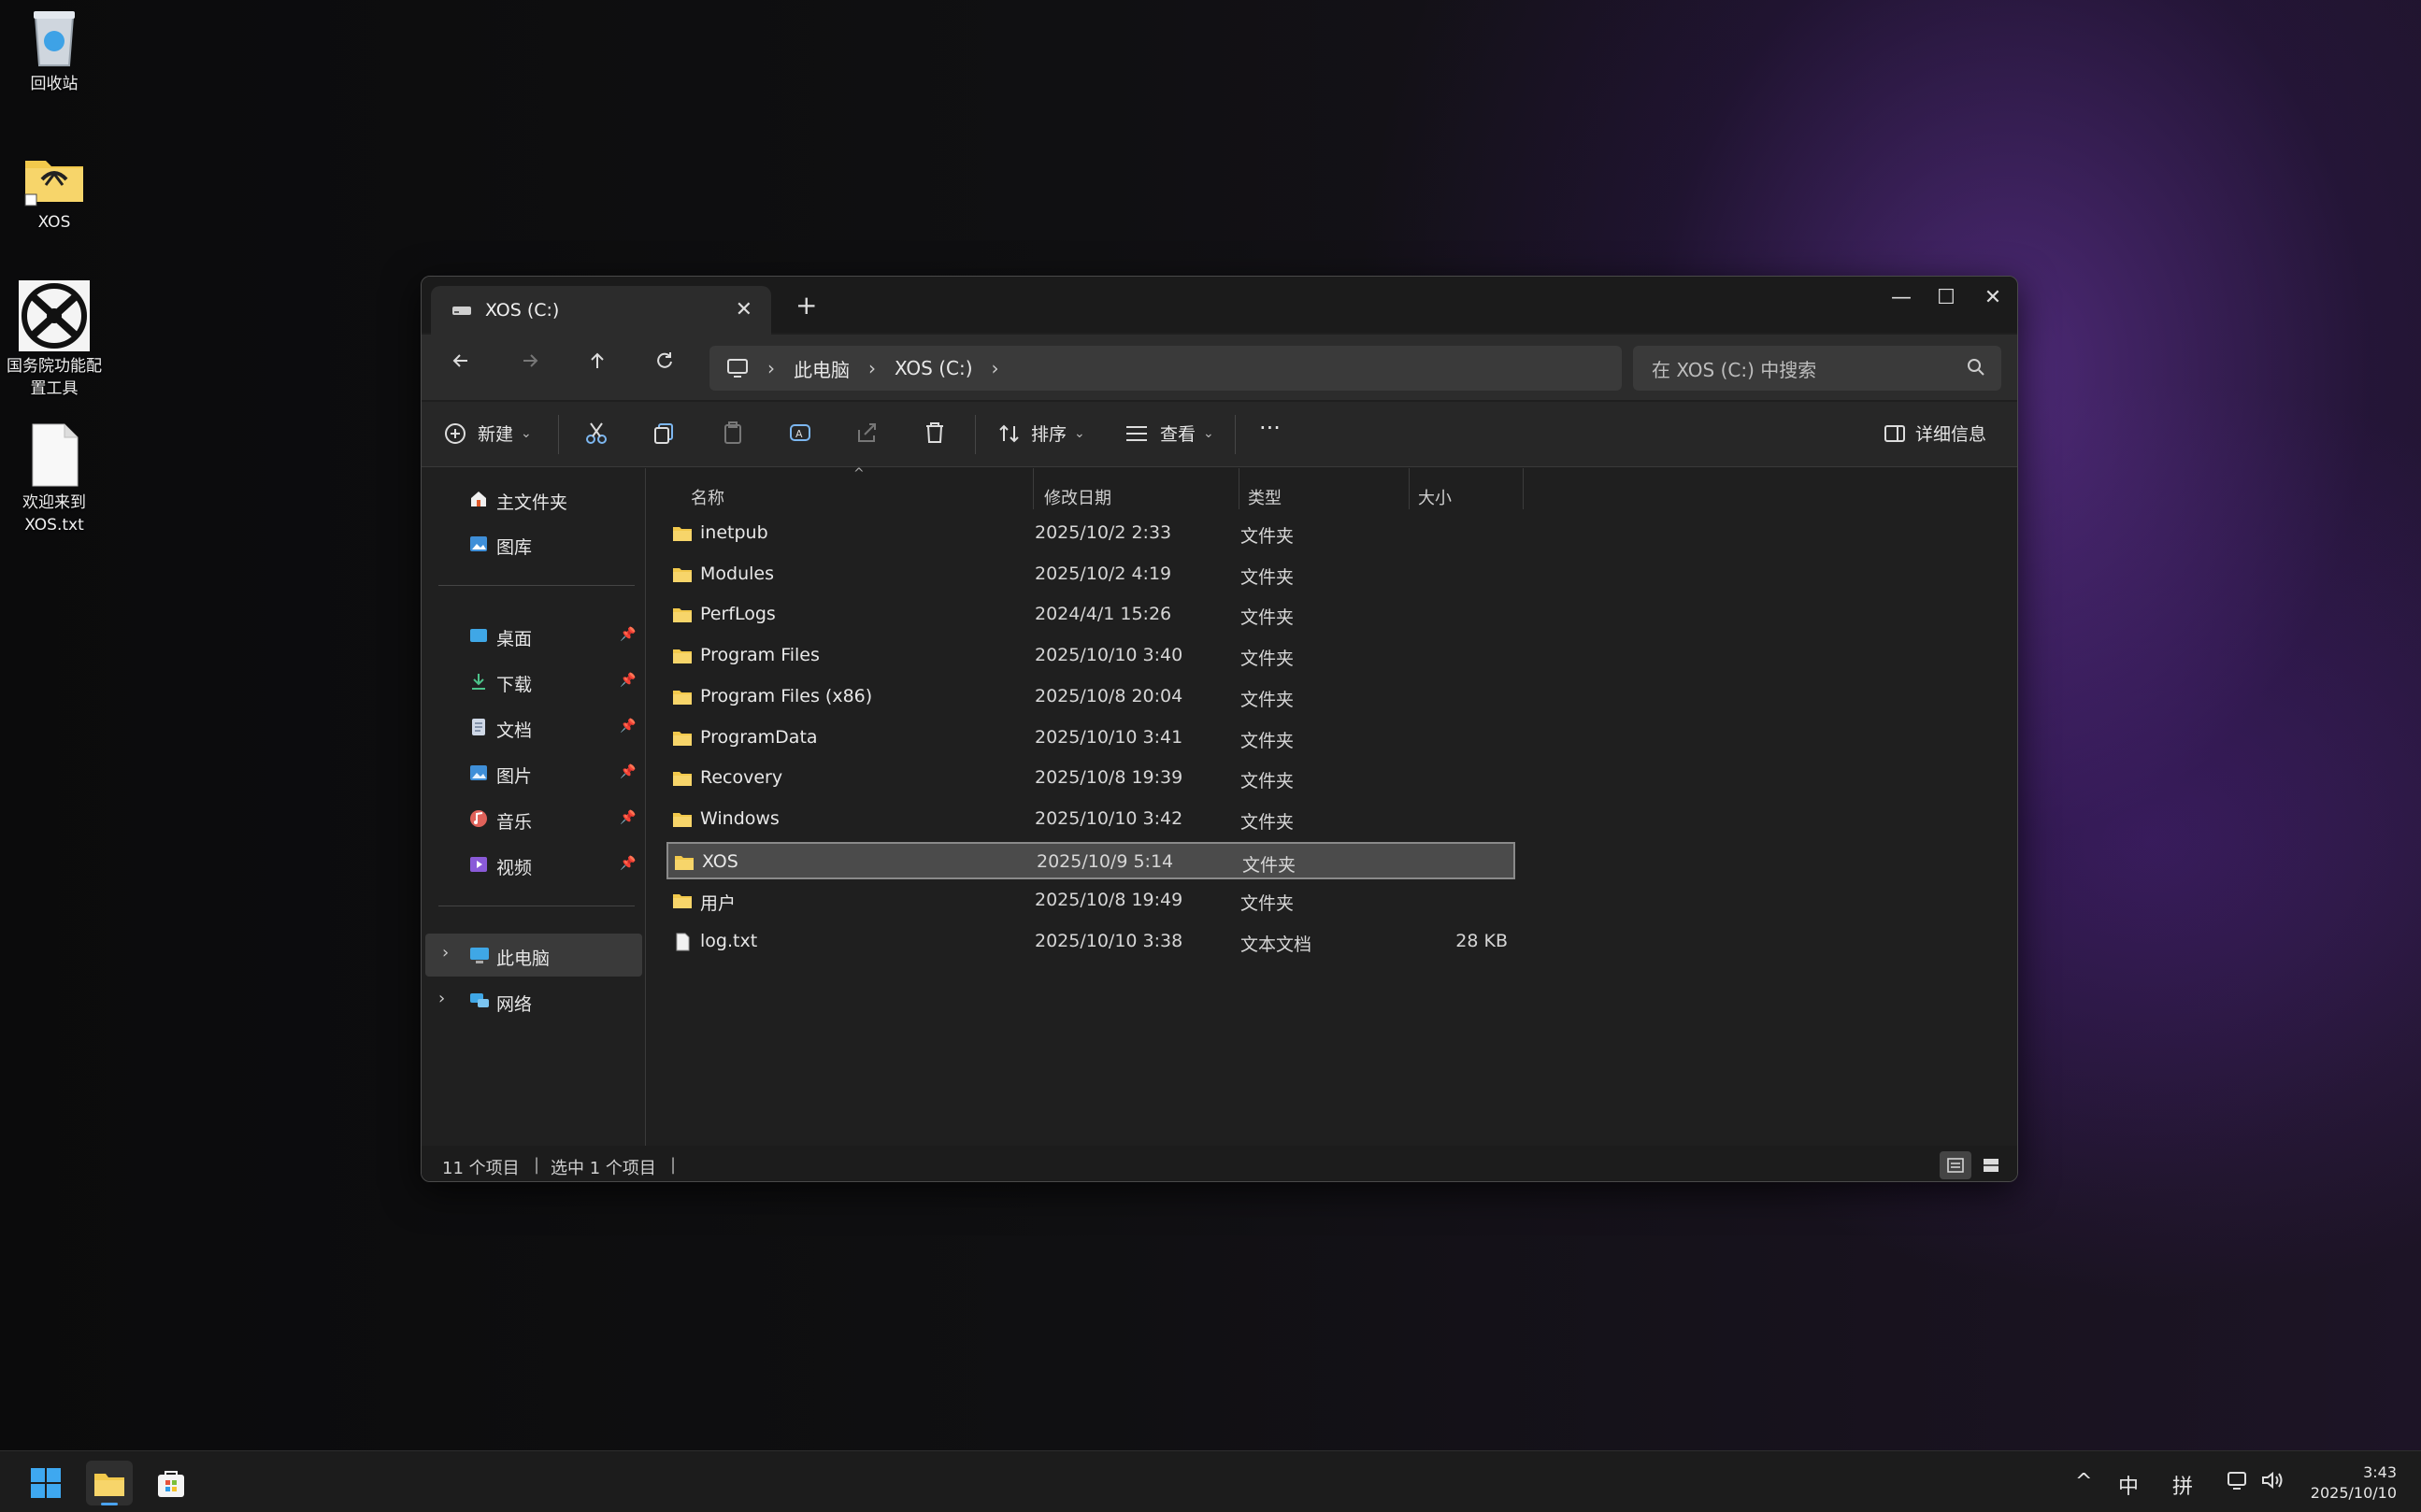 The image size is (2421, 1512). I want to click on desktop-icon-config-tool: 国务院功能配置工具, so click(54, 340).